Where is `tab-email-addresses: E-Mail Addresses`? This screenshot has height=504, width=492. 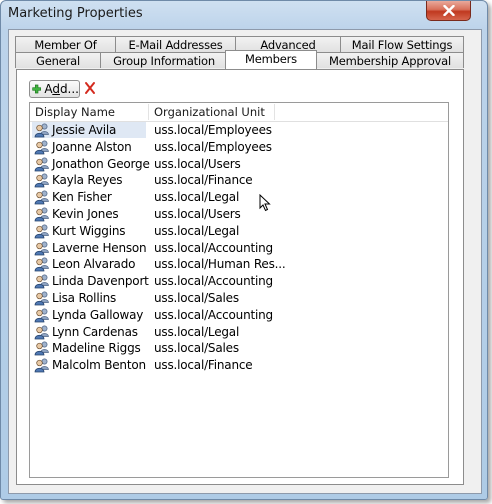 tab-email-addresses: E-Mail Addresses is located at coordinates (175, 44).